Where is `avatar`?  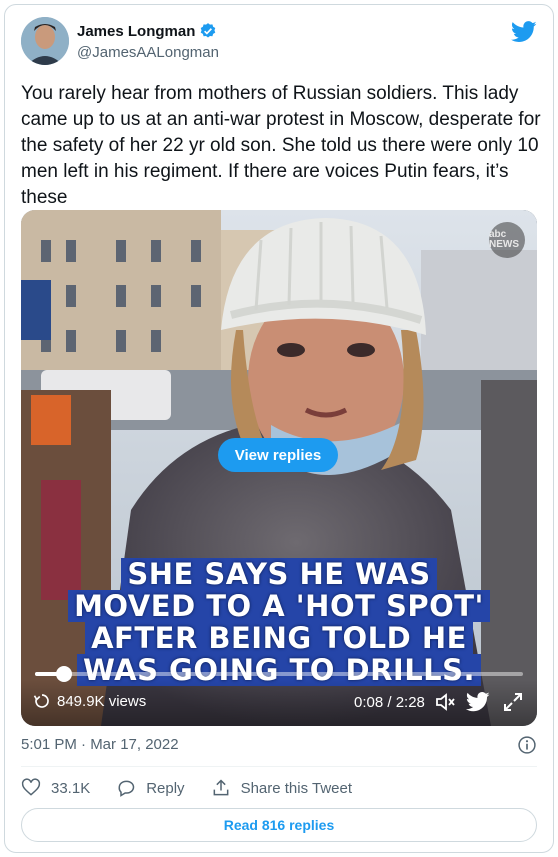
avatar is located at coordinates (45, 41).